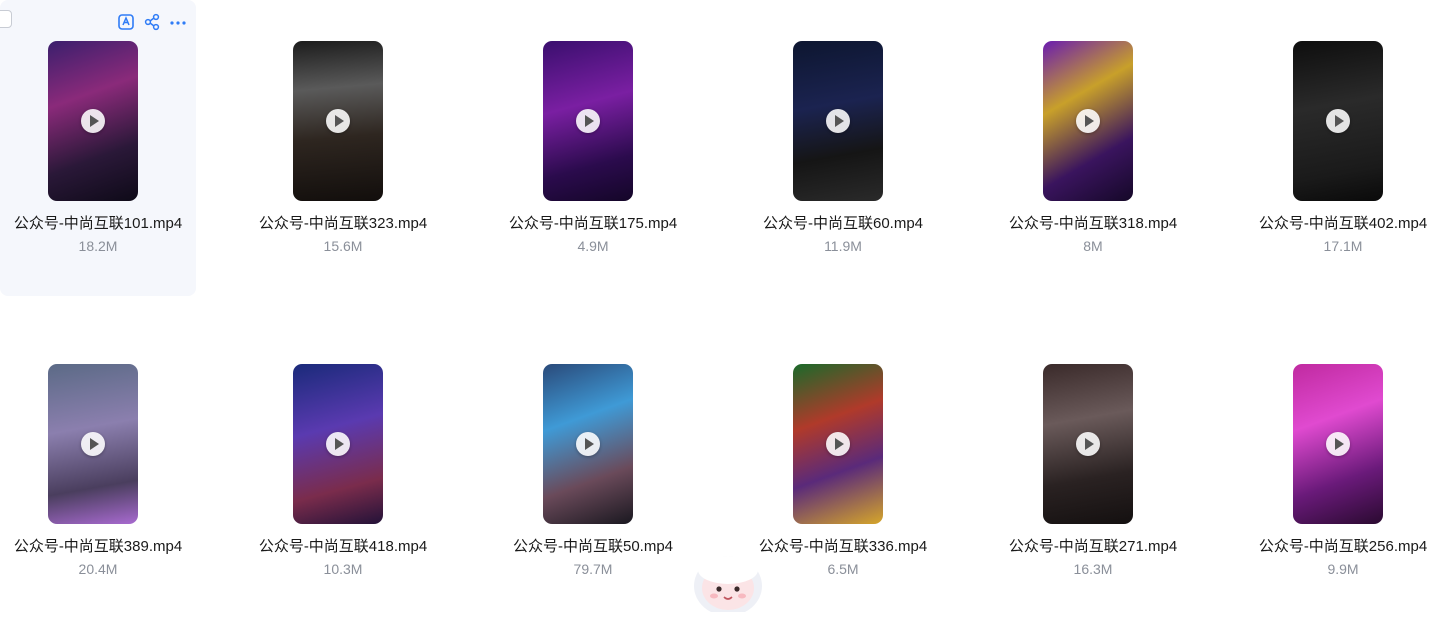 The width and height of the screenshot is (1443, 619). I want to click on card-toolbar, so click(152, 22).